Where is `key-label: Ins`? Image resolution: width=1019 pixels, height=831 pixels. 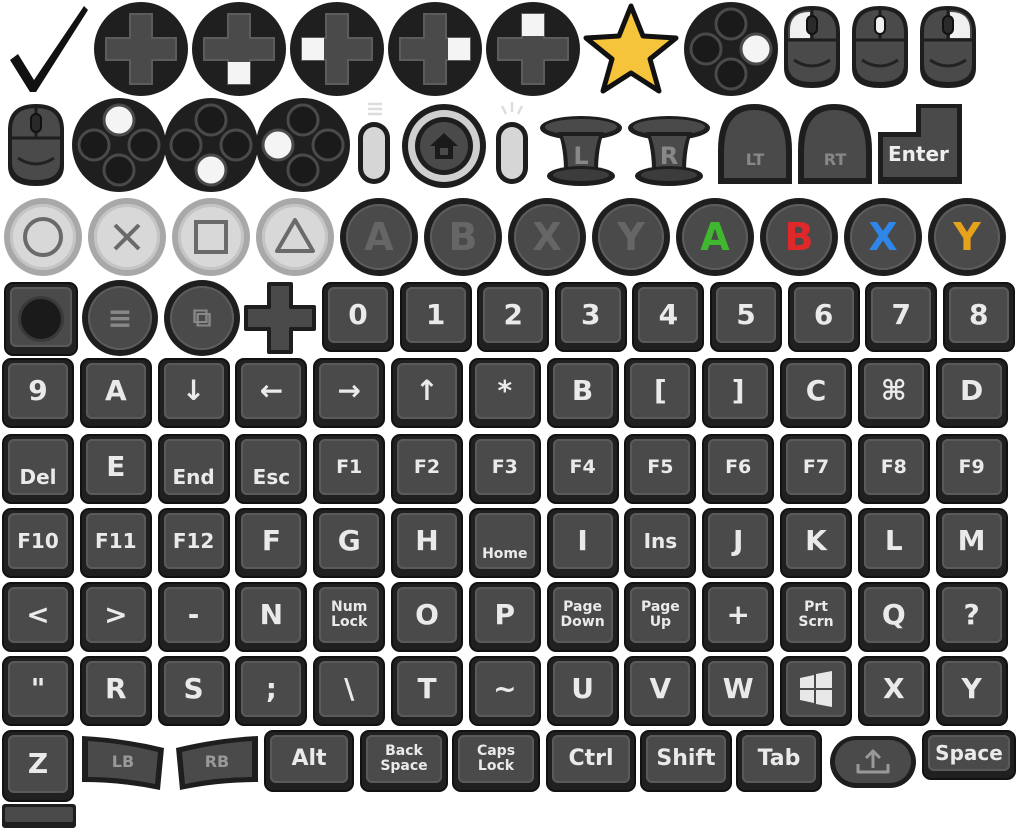
key-label: Ins is located at coordinates (660, 541).